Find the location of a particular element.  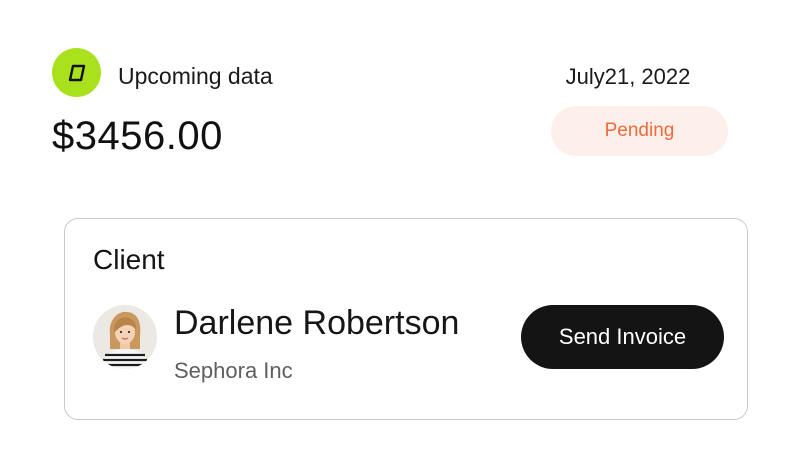

invoice-date: July21, 2022 is located at coordinates (628, 76).